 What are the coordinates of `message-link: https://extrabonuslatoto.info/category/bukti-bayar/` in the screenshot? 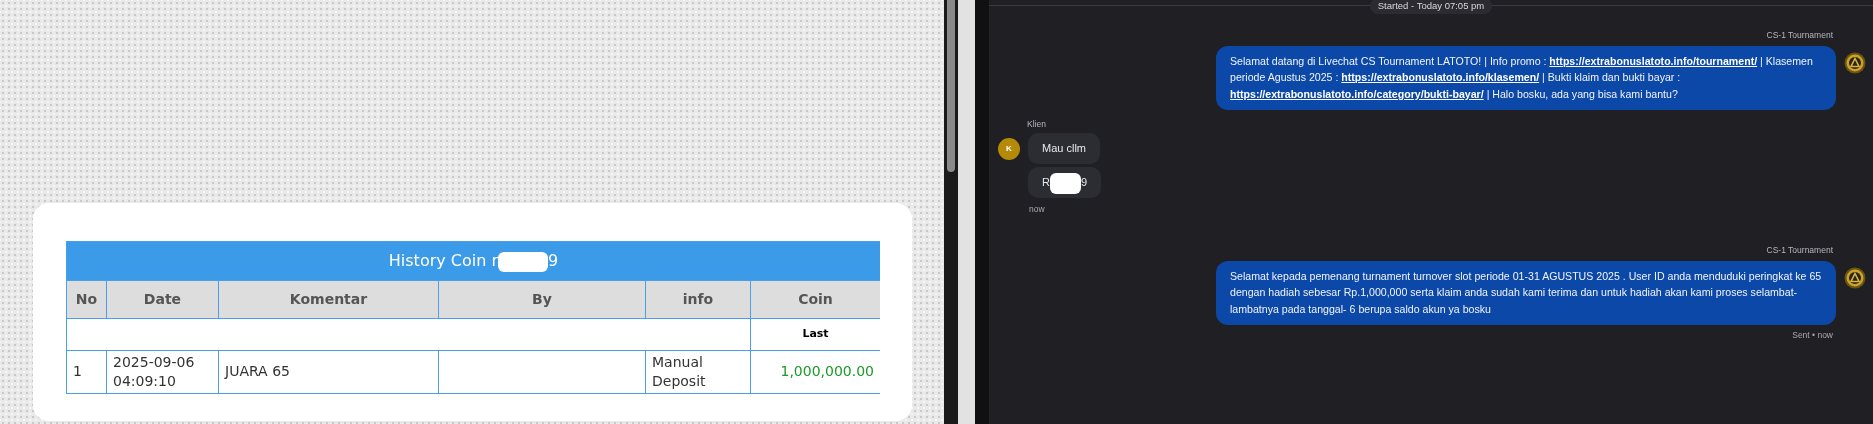 It's located at (1357, 93).